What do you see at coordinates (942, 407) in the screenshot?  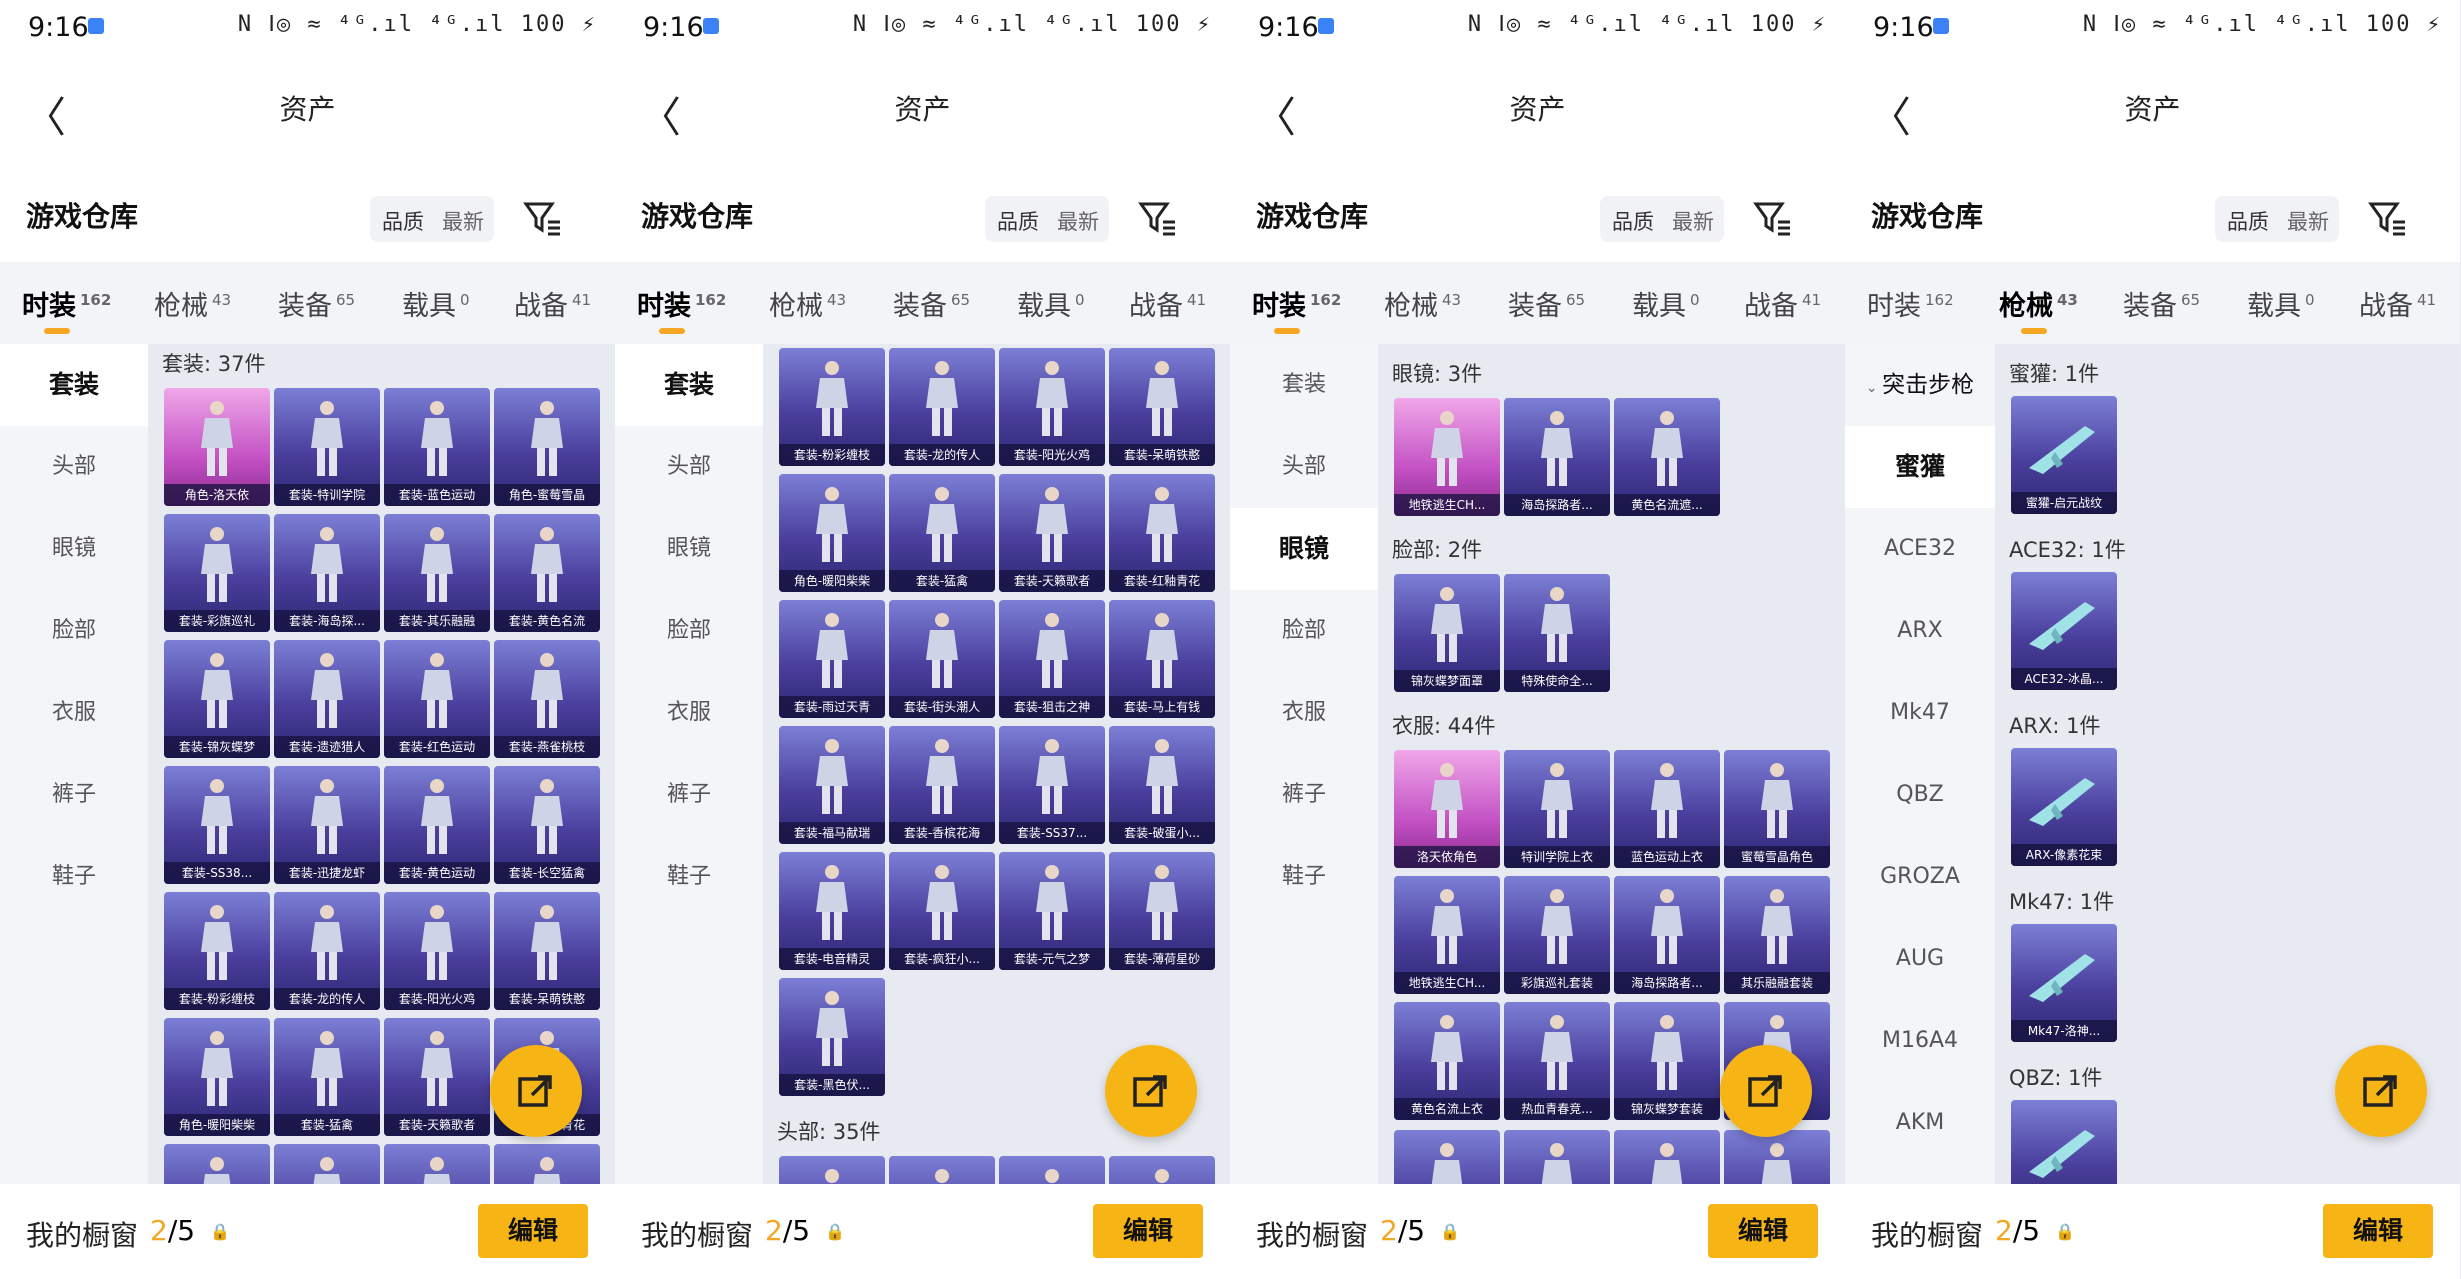 I see `item-card: 套装-龙的传人` at bounding box center [942, 407].